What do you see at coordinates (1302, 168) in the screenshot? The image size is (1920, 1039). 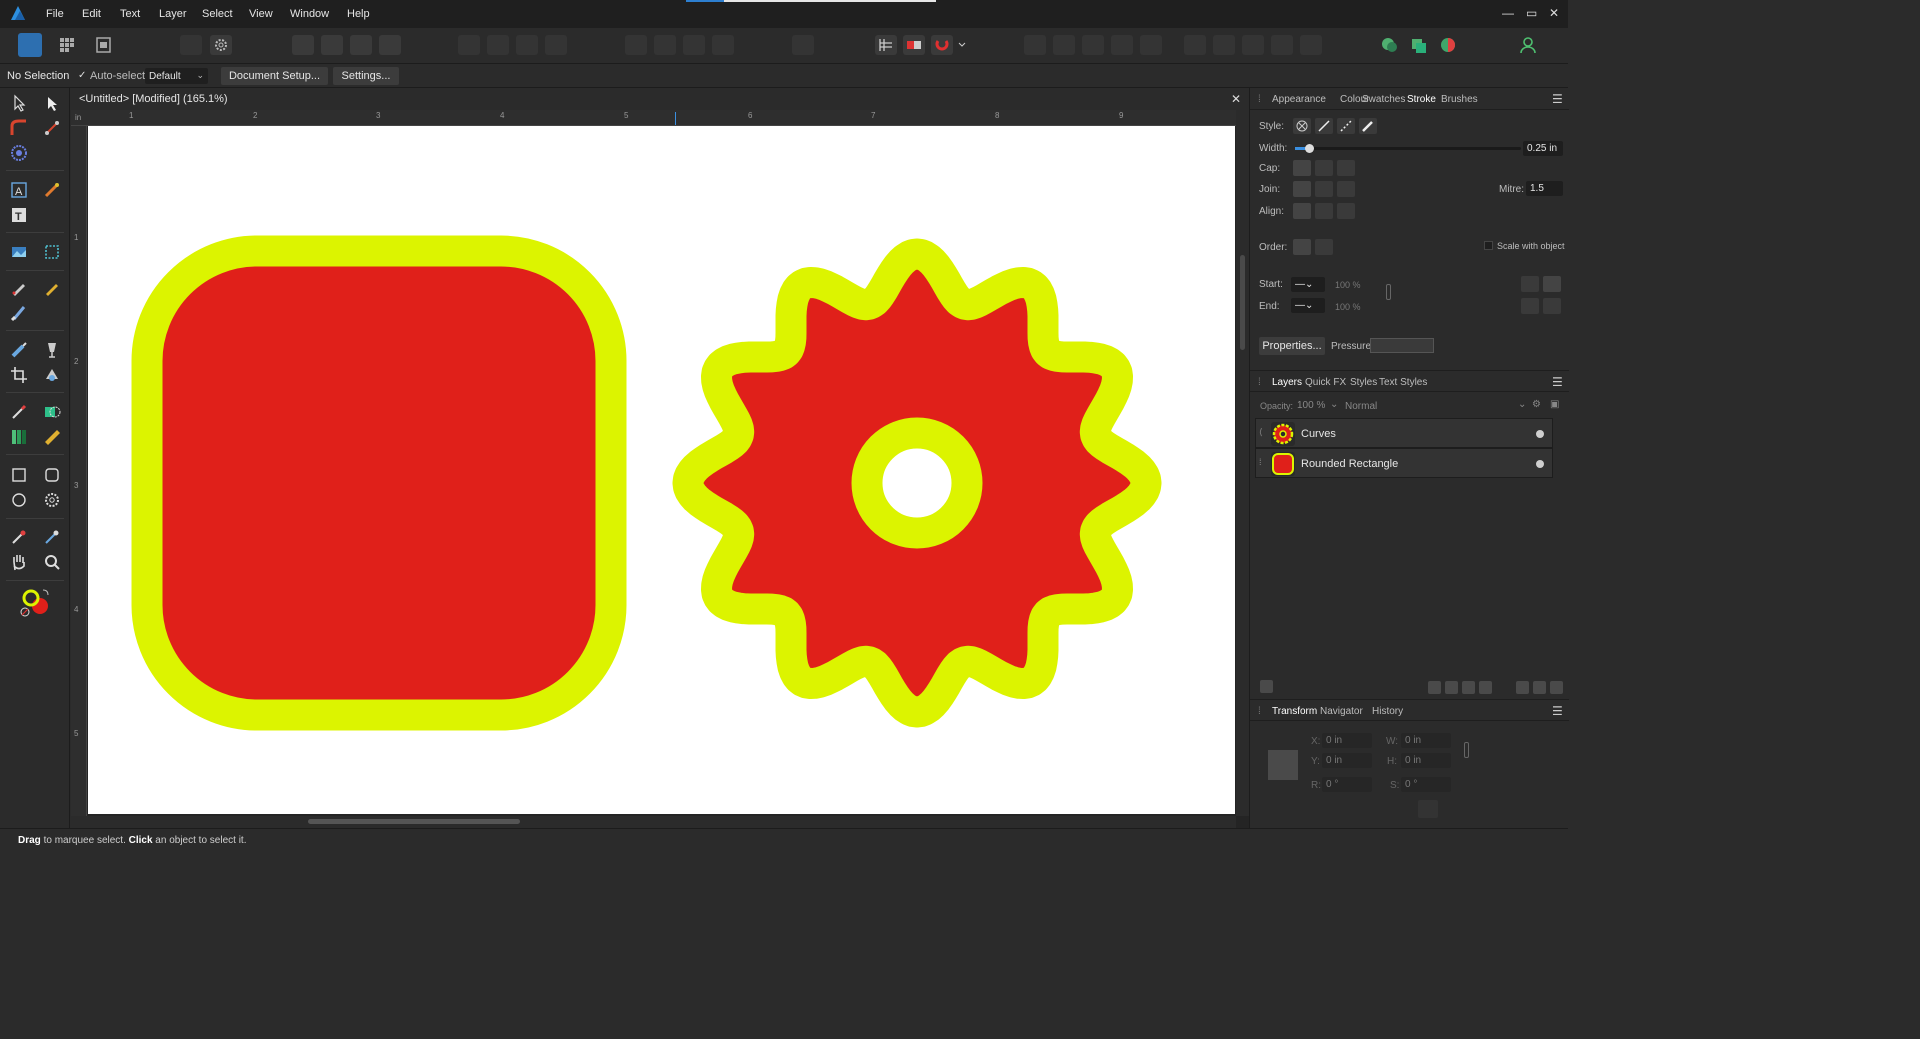 I see `butt-cap-icon` at bounding box center [1302, 168].